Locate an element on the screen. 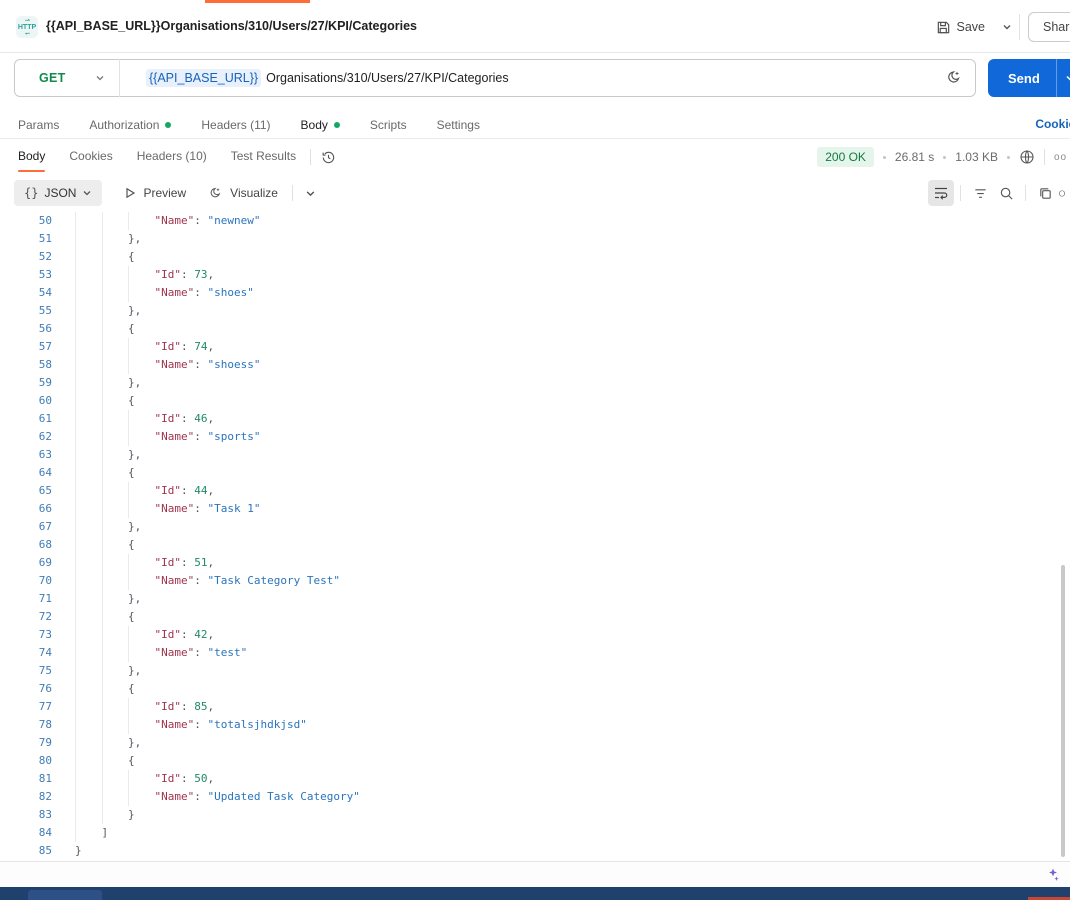 The width and height of the screenshot is (1070, 900). line-number: 83 is located at coordinates (26, 815).